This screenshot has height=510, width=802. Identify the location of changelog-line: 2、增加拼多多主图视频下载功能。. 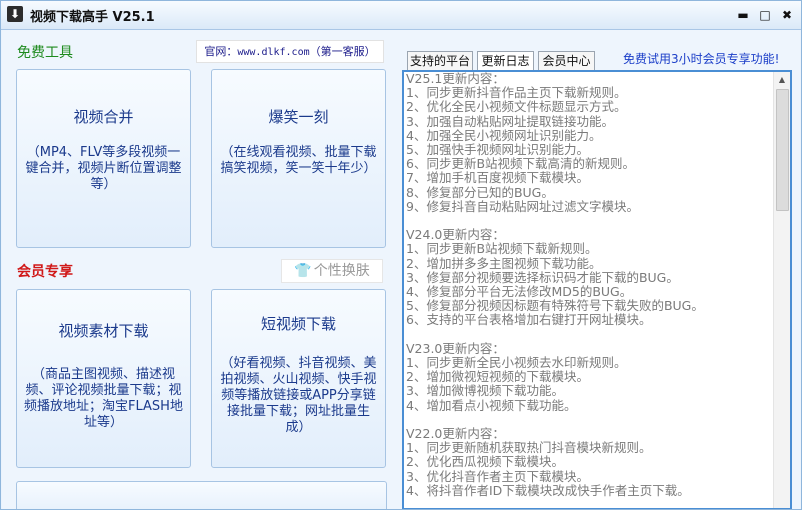
(504, 263).